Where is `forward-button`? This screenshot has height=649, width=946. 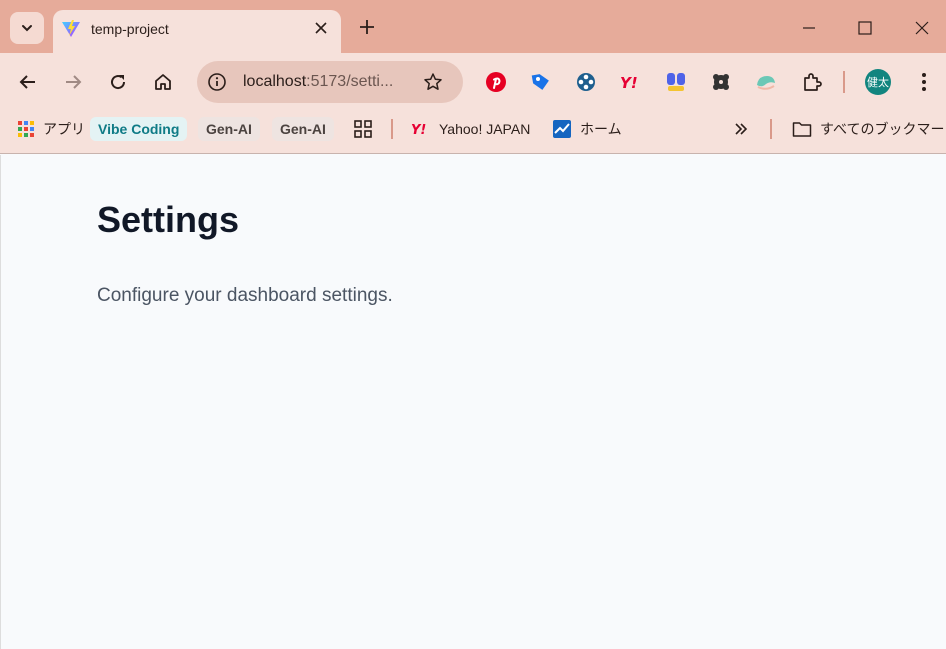
forward-button is located at coordinates (73, 82).